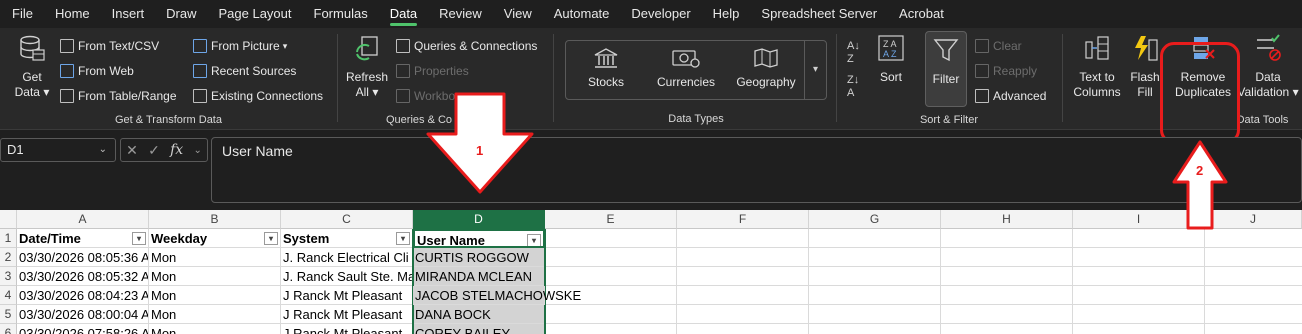 Image resolution: width=1302 pixels, height=334 pixels. Describe the element at coordinates (497, 295) in the screenshot. I see `table-cell: JACOB STELMACHOWSKE` at that location.